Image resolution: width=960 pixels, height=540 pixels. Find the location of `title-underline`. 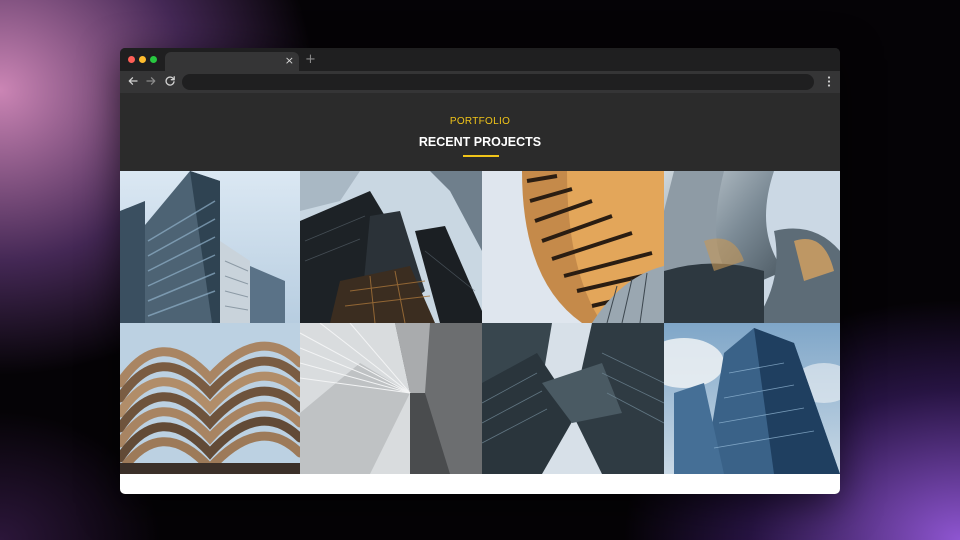

title-underline is located at coordinates (481, 156).